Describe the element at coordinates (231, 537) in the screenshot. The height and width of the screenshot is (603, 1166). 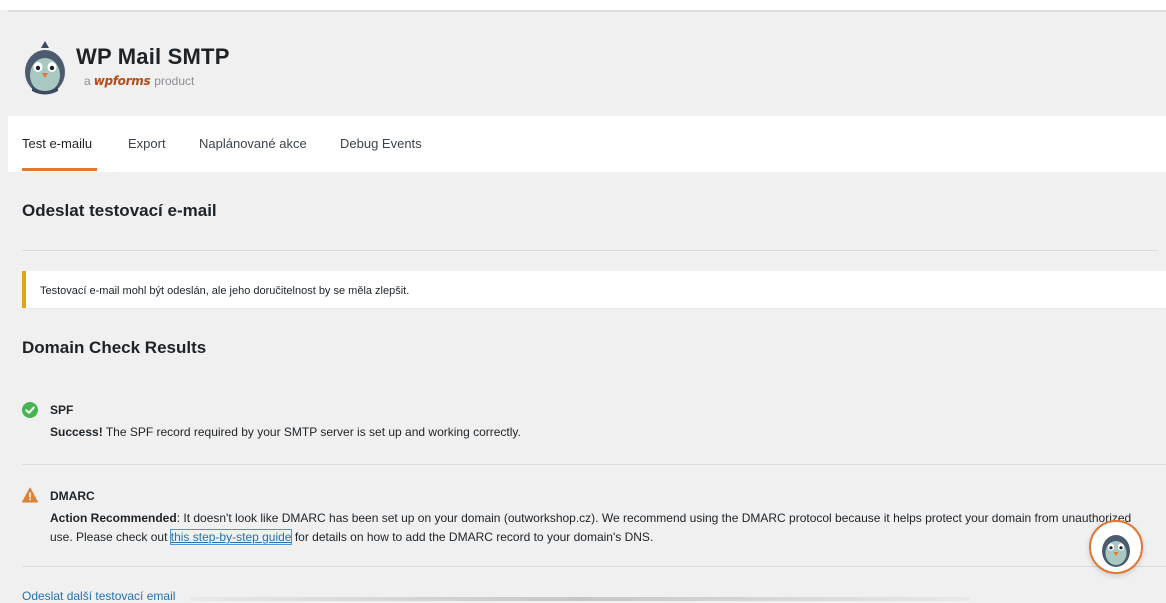
I see `dmarc-guide-link: this step-by-step guide` at that location.